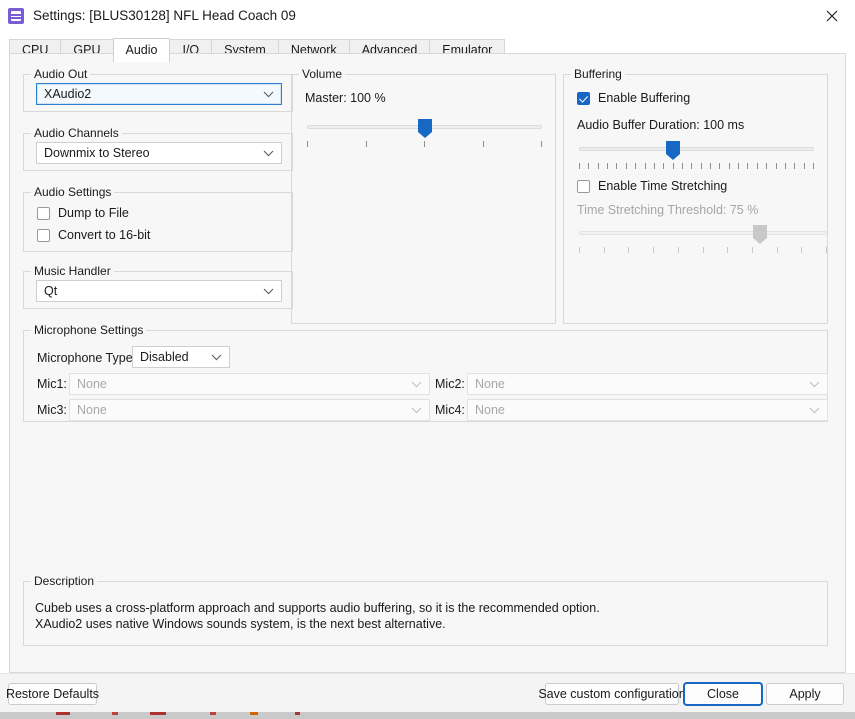 This screenshot has width=855, height=719. Describe the element at coordinates (427, 715) in the screenshot. I see `background-window-edge` at that location.